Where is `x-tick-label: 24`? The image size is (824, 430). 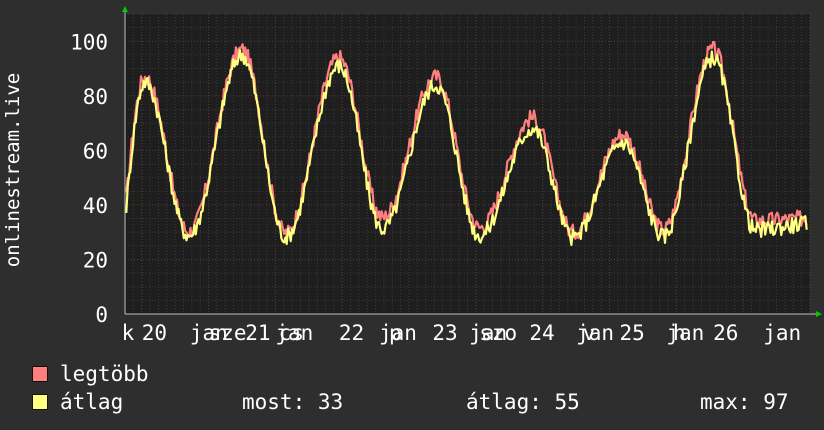
x-tick-label: 24 is located at coordinates (541, 333).